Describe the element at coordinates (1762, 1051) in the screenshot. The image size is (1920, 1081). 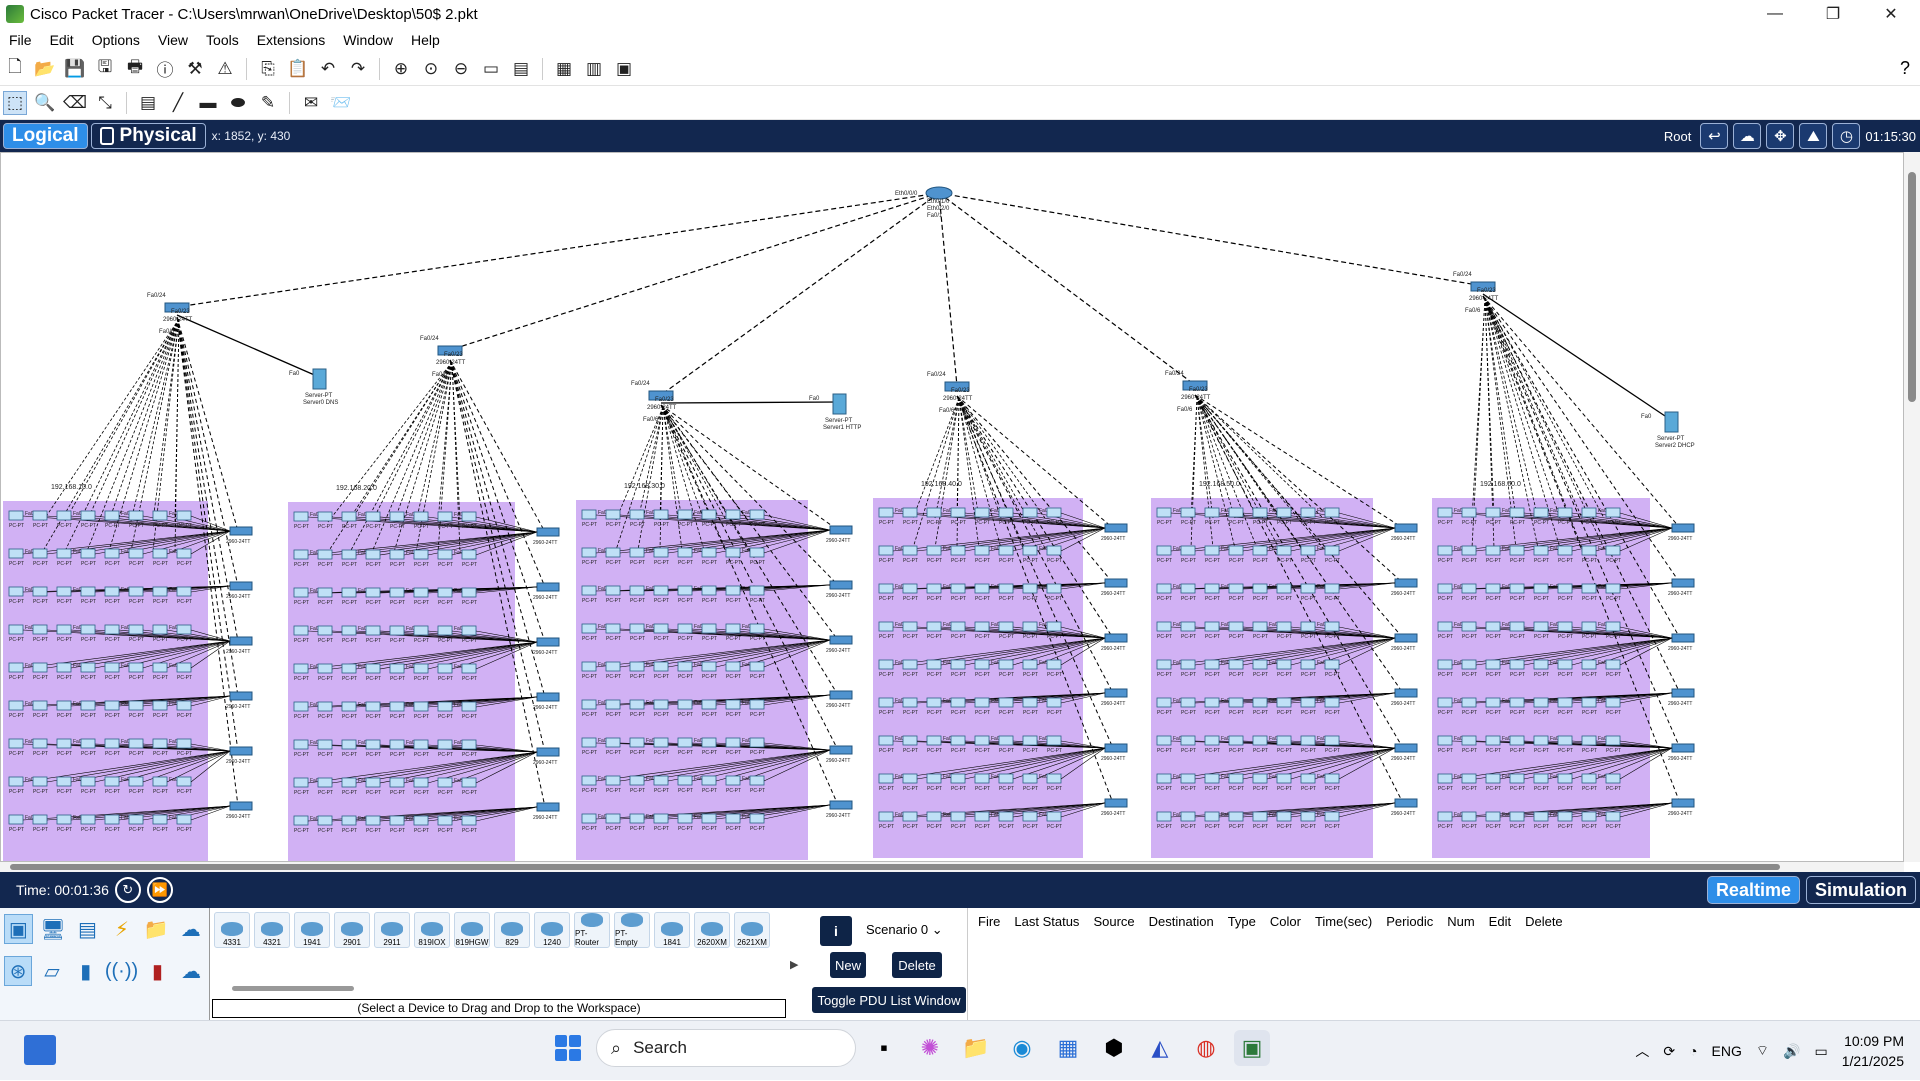
I see `wifi-icon: ⌔` at that location.